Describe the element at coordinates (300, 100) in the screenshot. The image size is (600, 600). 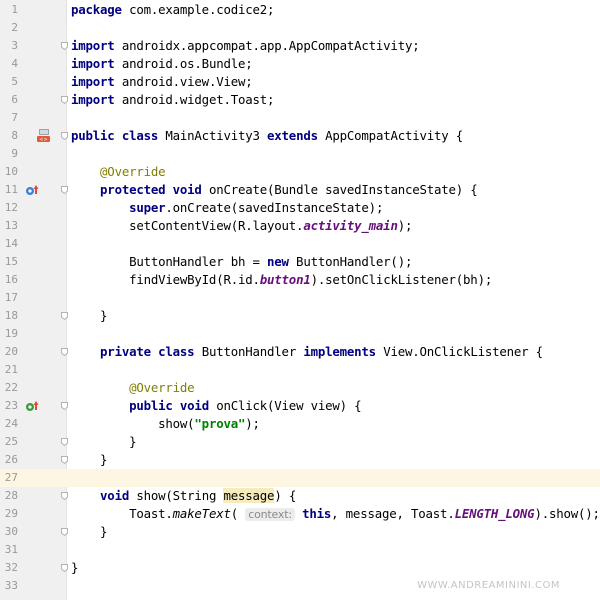
I see `code-line: 6 import android.widget.Toast;` at that location.